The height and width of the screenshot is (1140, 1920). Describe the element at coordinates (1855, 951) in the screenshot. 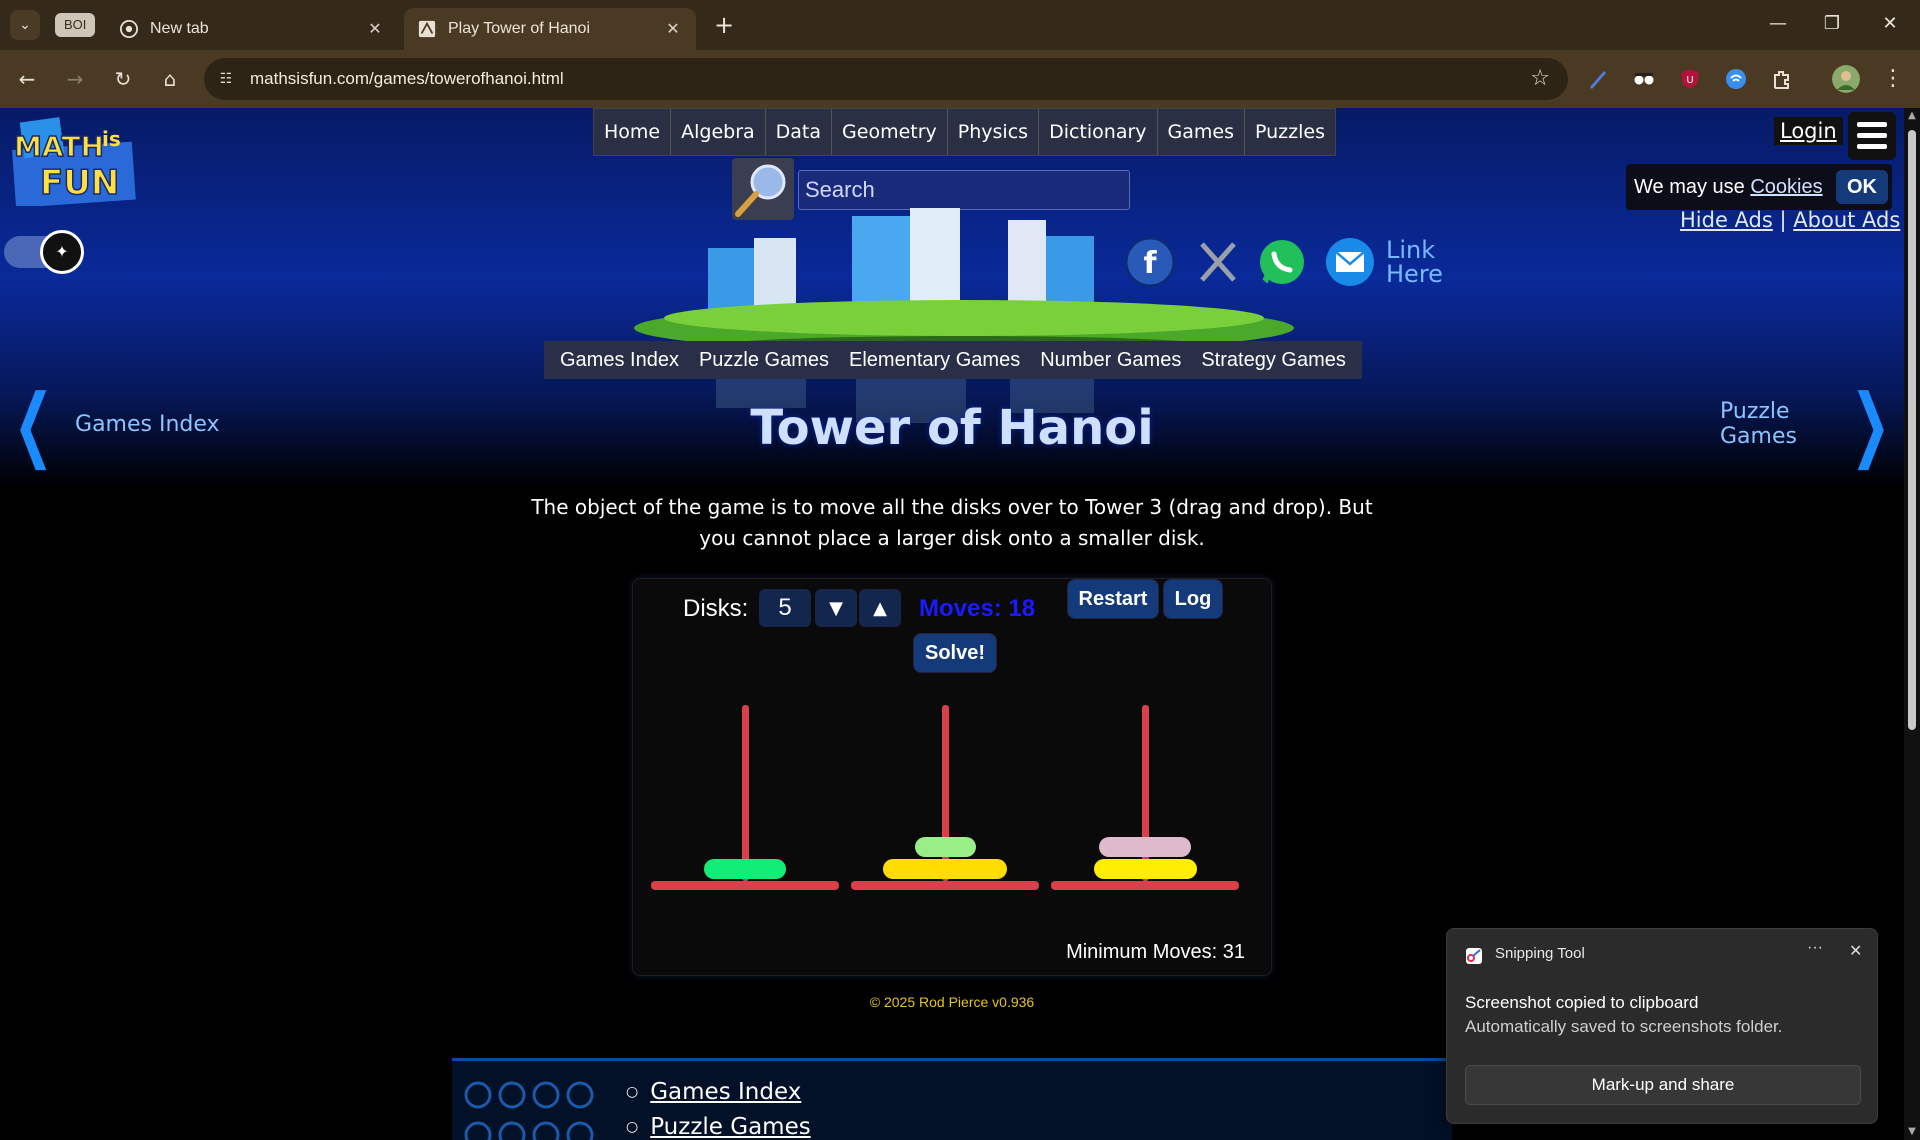

I see `close-icon: ✕` at that location.